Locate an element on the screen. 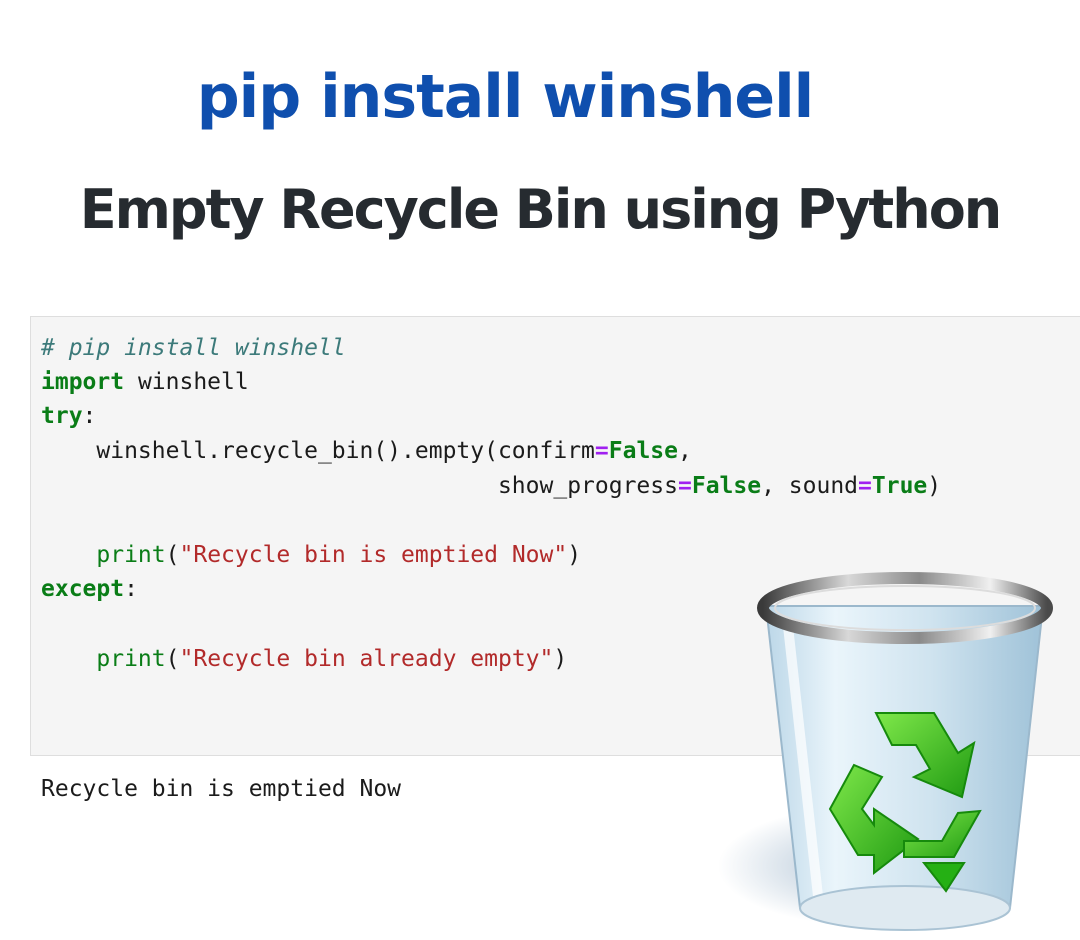  recycle-bin-icon is located at coordinates (899, 746).